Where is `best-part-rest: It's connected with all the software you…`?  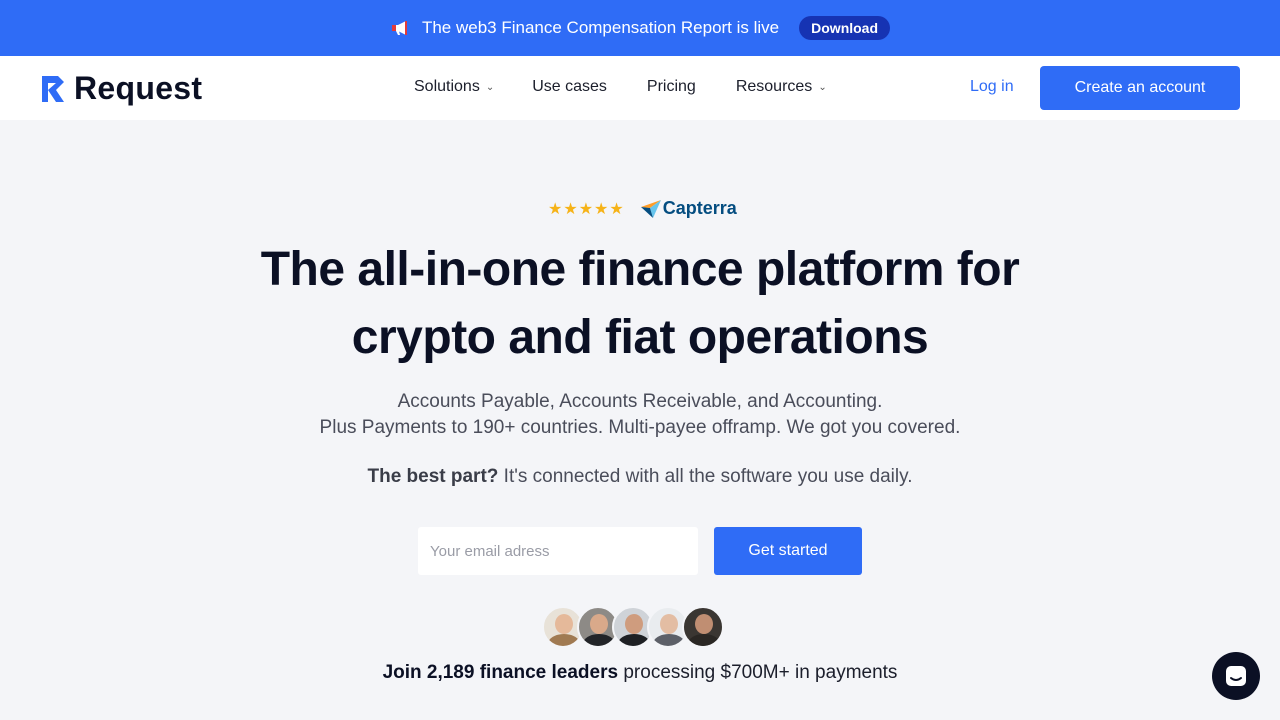 best-part-rest: It's connected with all the software you… is located at coordinates (705, 476).